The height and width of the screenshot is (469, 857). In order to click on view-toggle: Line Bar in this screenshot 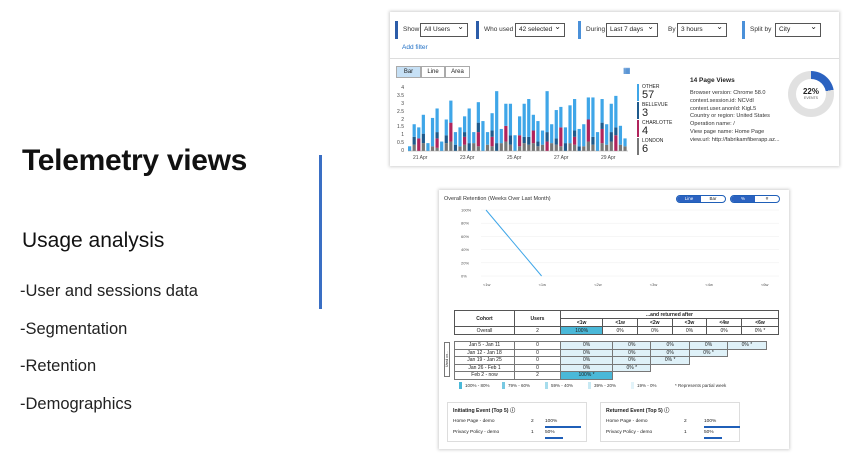, I will do `click(701, 199)`.